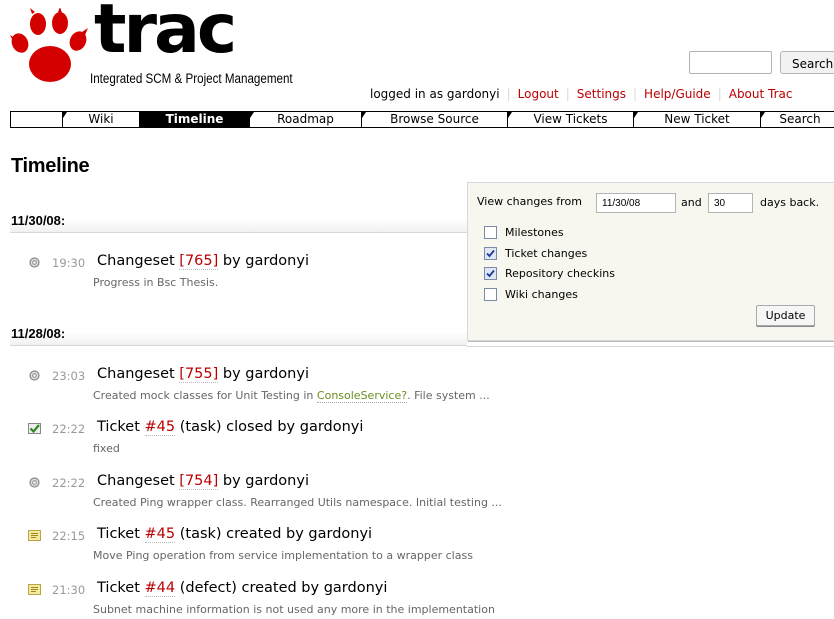  What do you see at coordinates (601, 94) in the screenshot?
I see `settings-link: Settings` at bounding box center [601, 94].